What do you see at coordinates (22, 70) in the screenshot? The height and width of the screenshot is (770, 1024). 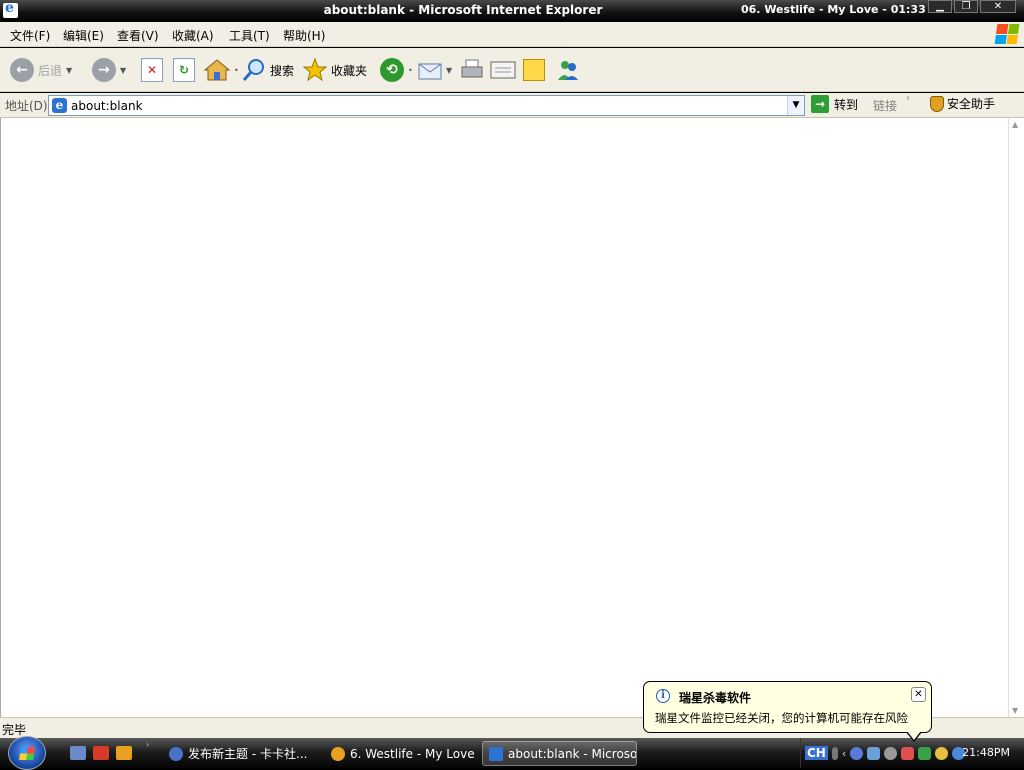 I see `back-arrow-icon: ←` at bounding box center [22, 70].